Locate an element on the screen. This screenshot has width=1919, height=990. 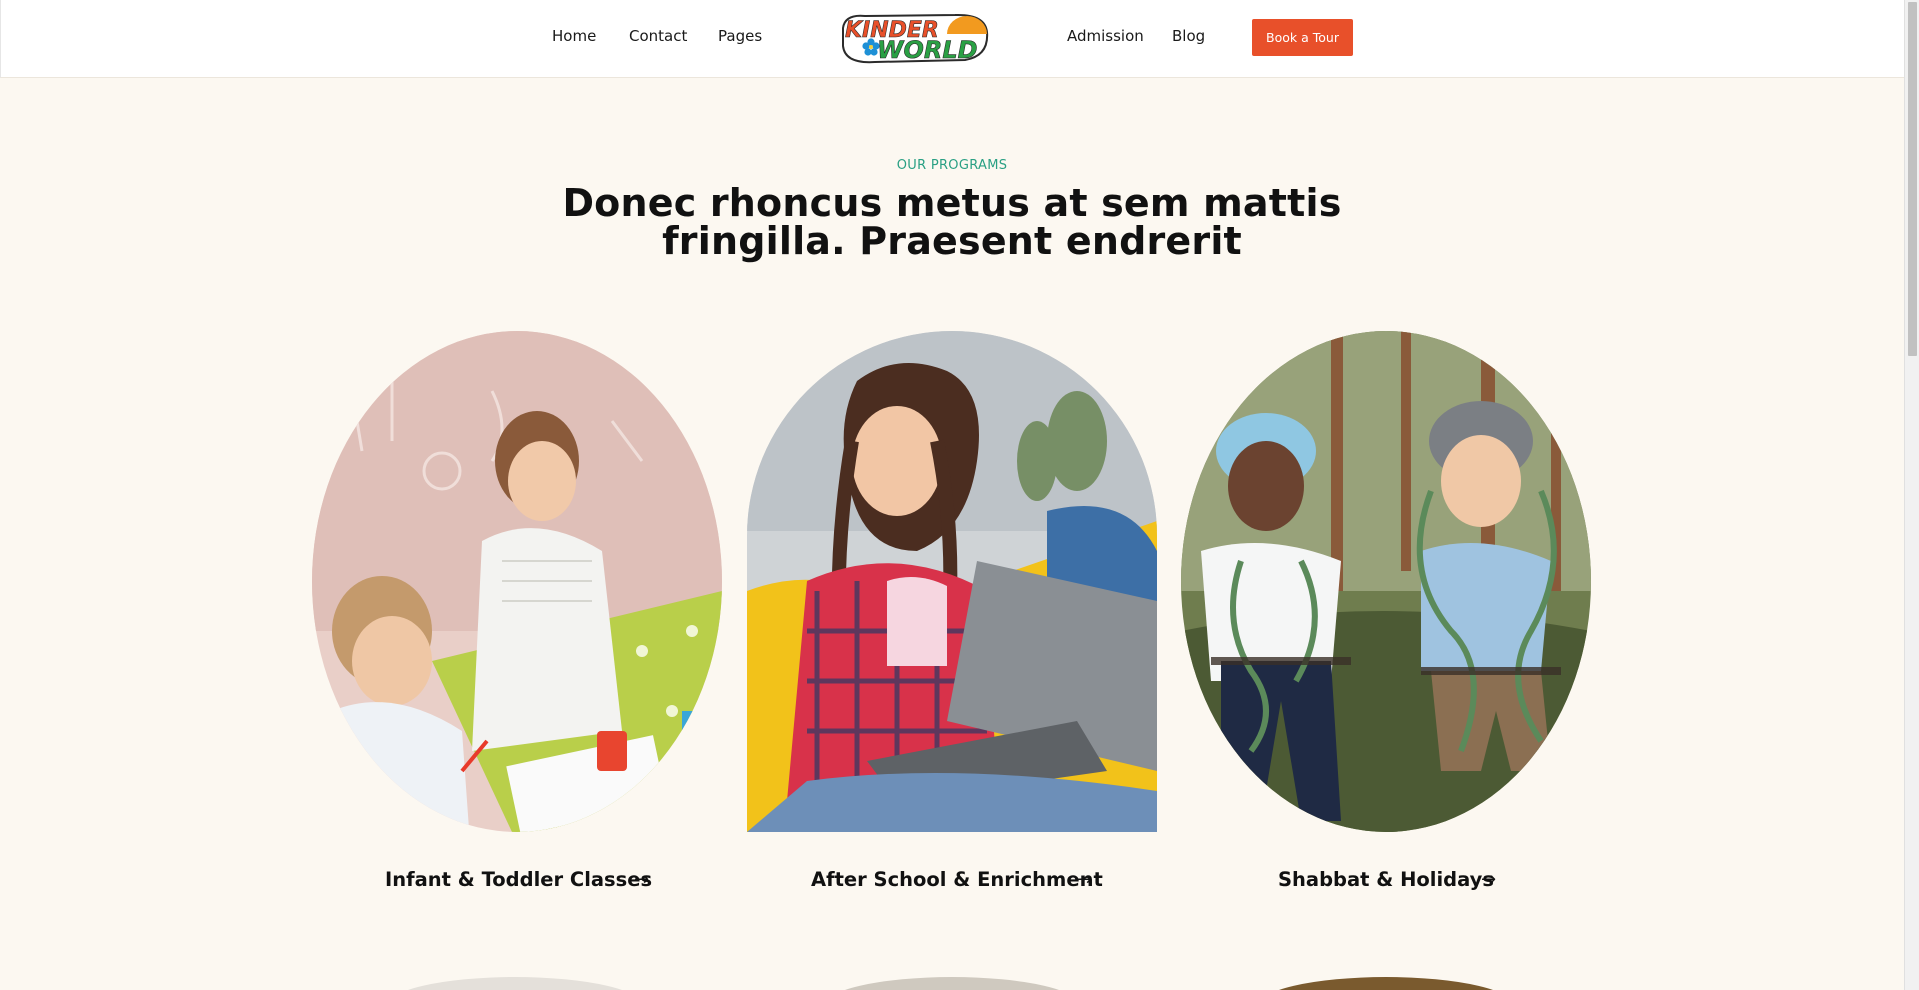
book-a-tour-button: Book a Tour is located at coordinates (1302, 37).